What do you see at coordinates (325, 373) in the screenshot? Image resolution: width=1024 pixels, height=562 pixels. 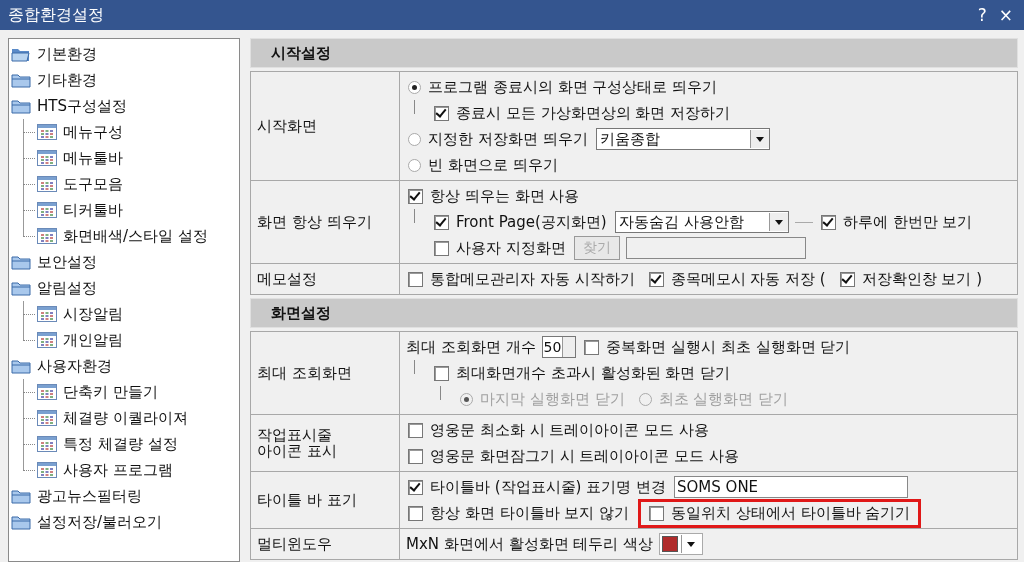 I see `row-label: 최대 조회화면` at bounding box center [325, 373].